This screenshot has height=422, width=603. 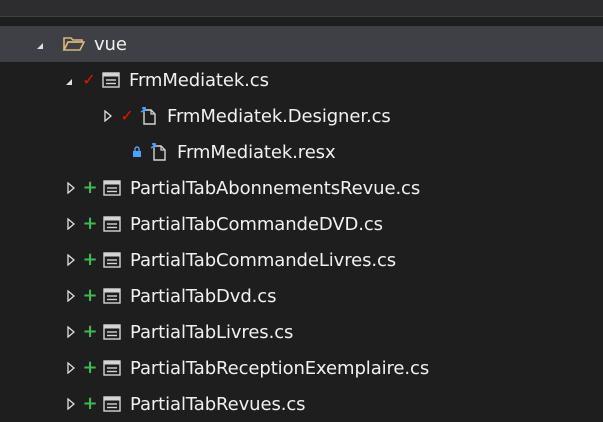 I want to click on tree-item-partialtabreceptionexemplaire-cs: + PartialTabReceptionExemplaire.cs, so click(x=301, y=368).